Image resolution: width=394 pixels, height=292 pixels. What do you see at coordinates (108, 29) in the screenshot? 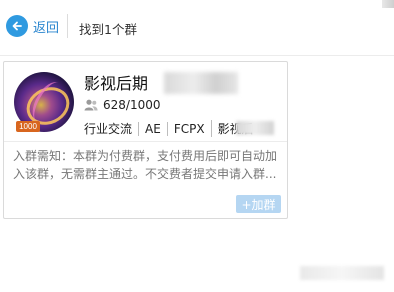
I see `search-result-count: 找到1个群` at bounding box center [108, 29].